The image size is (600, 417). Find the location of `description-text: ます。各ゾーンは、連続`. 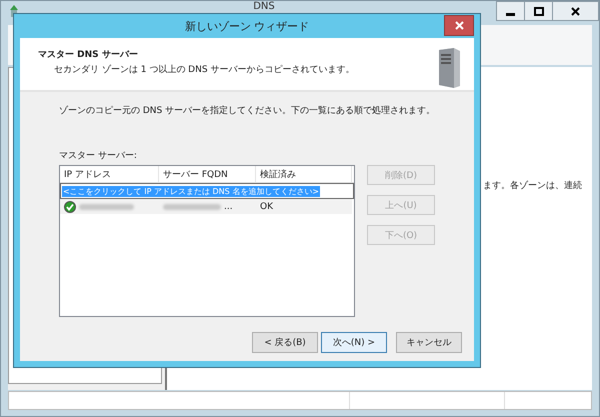

description-text: ます。各ゾーンは、連続 is located at coordinates (532, 186).